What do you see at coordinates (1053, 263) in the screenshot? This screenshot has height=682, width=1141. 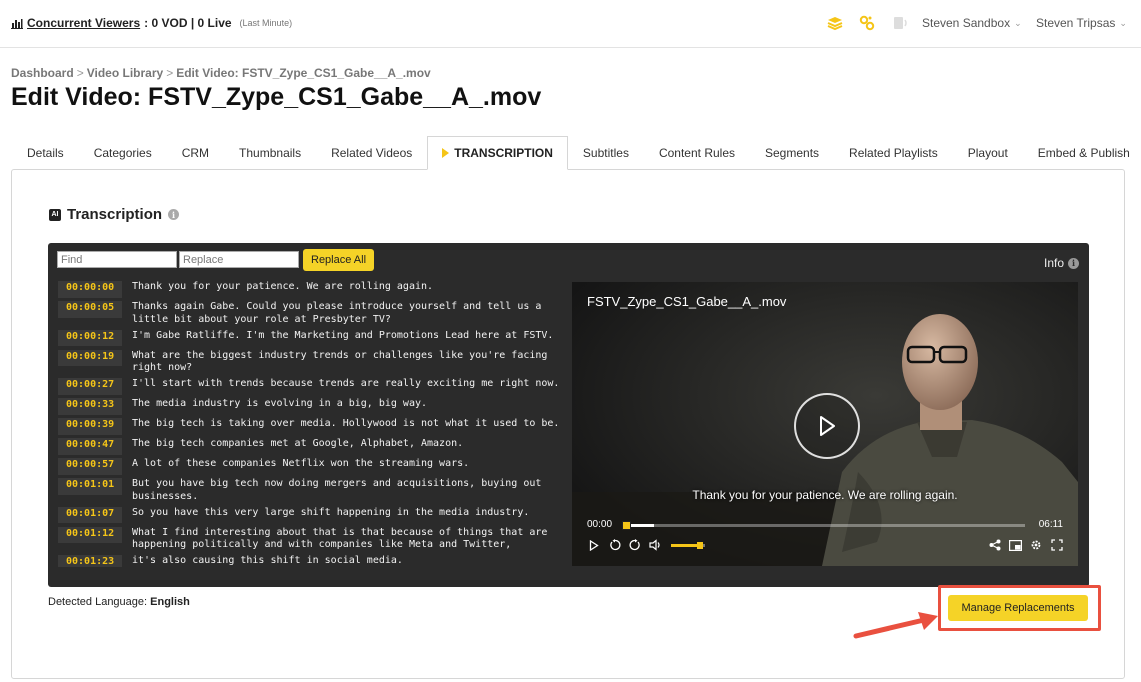 I see `info-link-label: Info` at bounding box center [1053, 263].